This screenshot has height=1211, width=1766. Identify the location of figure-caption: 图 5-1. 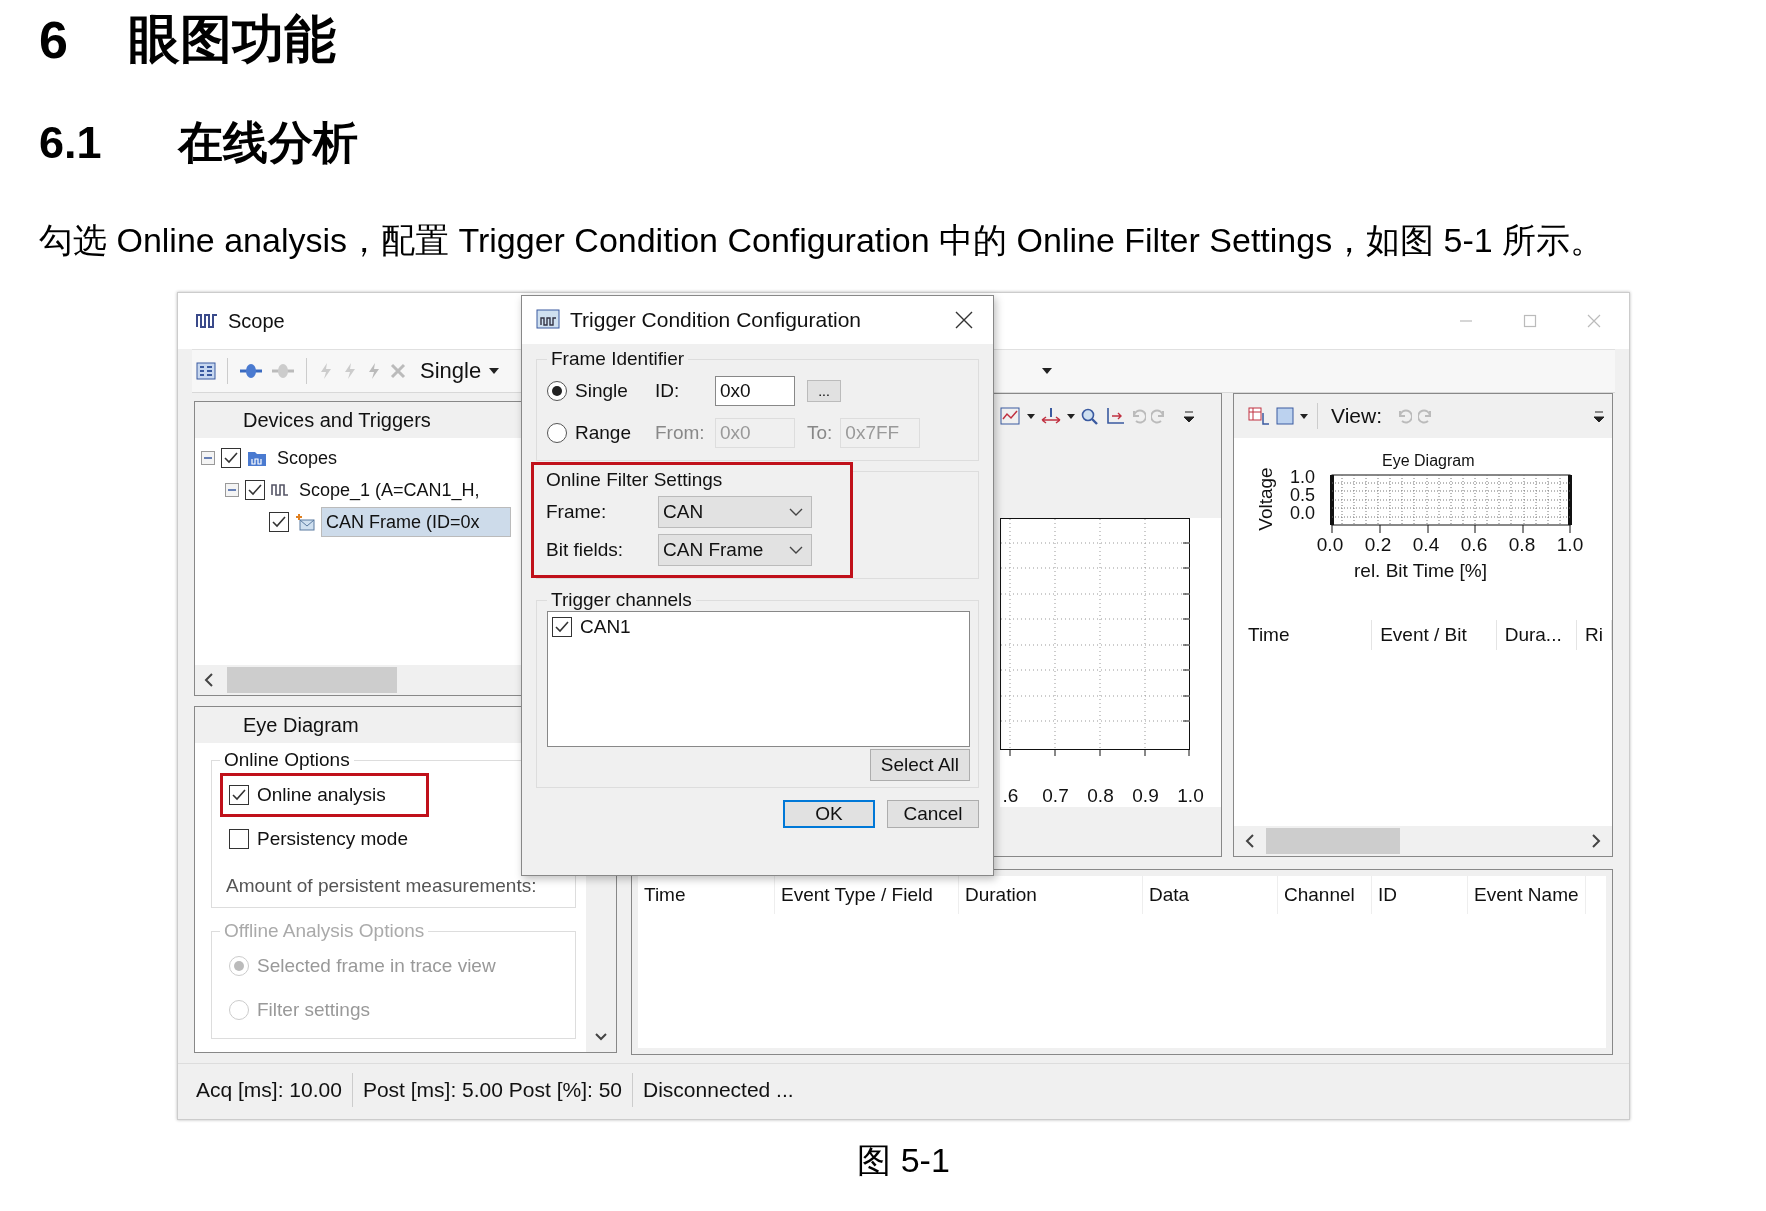
(903, 1160).